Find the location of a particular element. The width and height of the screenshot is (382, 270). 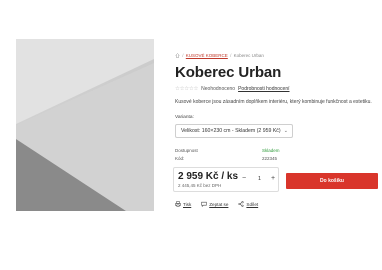

price-without-vat: 2 445,45 Kč bez DPH is located at coordinates (200, 185).